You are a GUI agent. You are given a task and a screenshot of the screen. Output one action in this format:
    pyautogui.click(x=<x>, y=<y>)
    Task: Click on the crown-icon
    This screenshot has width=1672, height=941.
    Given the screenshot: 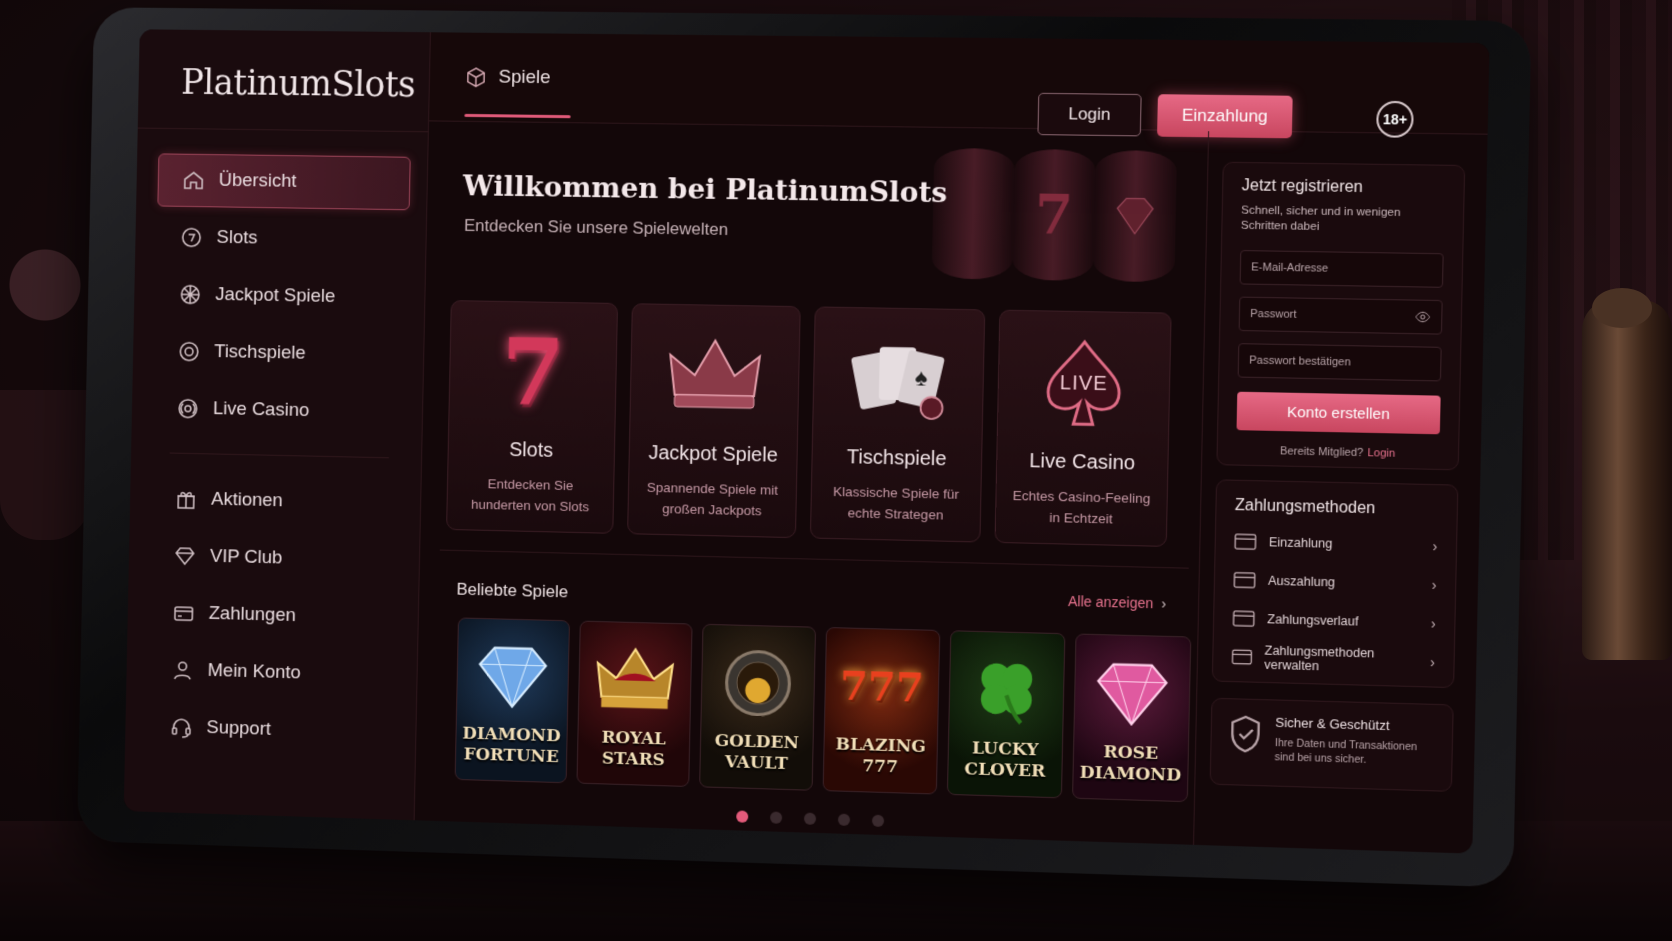 What is the action you would take?
    pyautogui.click(x=714, y=376)
    